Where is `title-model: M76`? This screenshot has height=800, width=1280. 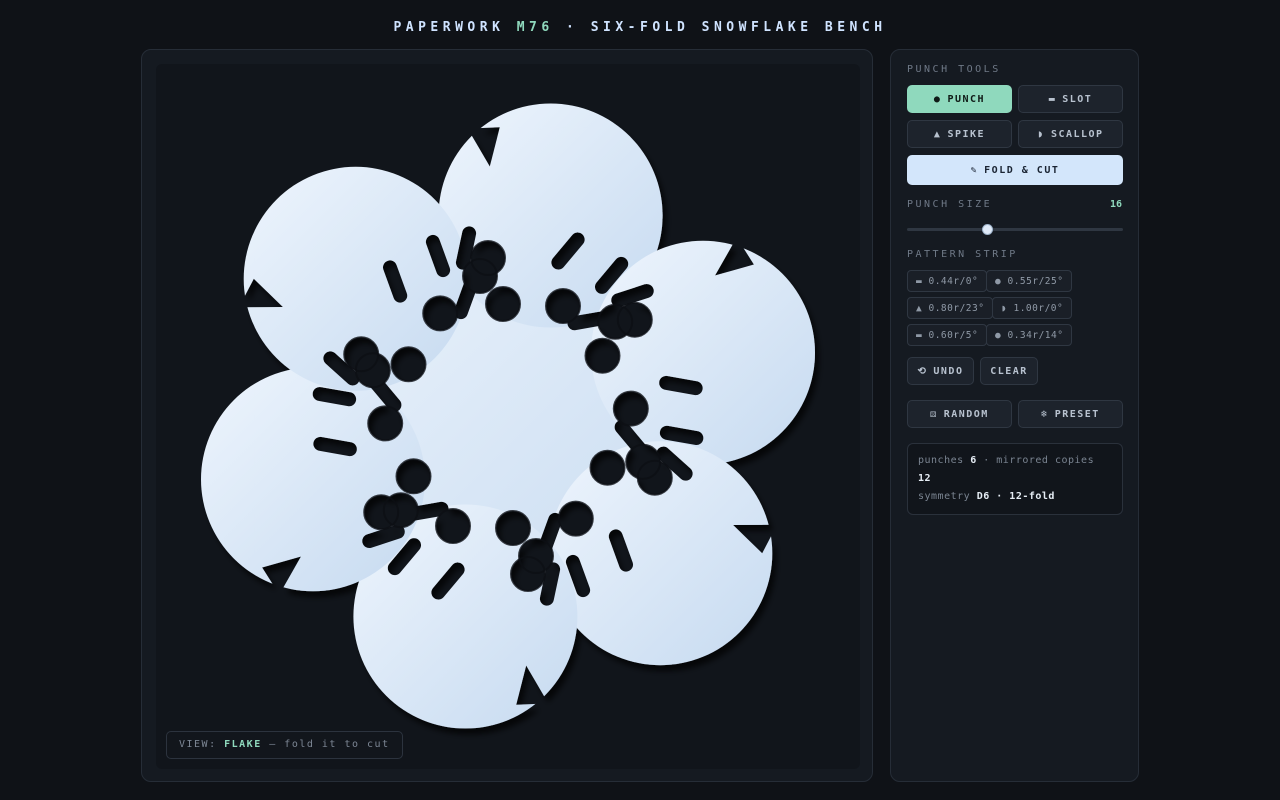 title-model: M76 is located at coordinates (535, 27).